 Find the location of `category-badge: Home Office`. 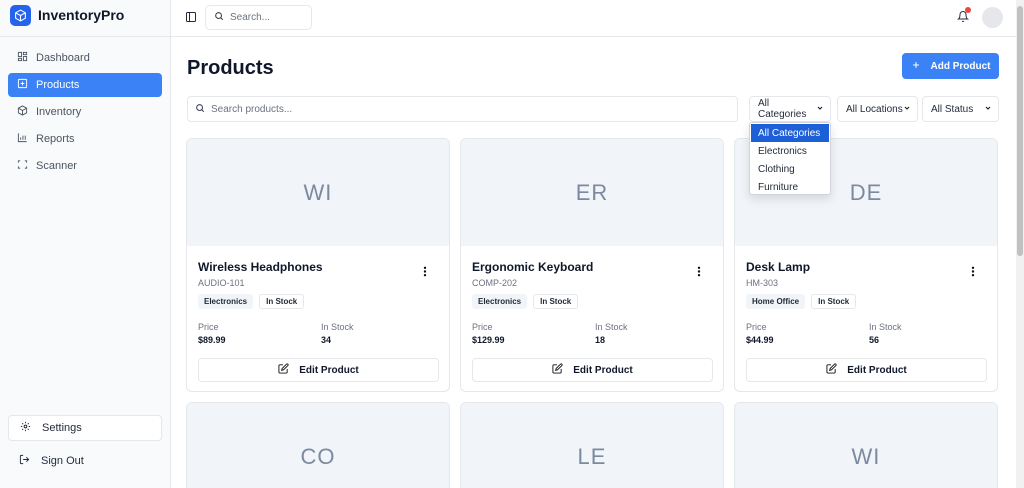

category-badge: Home Office is located at coordinates (776, 301).